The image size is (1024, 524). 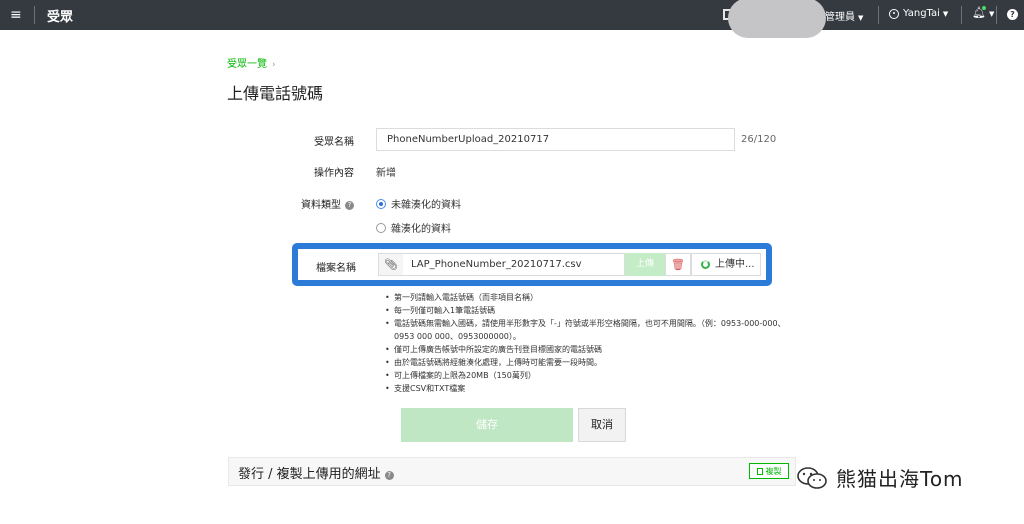 I want to click on radio-label: 未雜湊化的資料, so click(x=426, y=205).